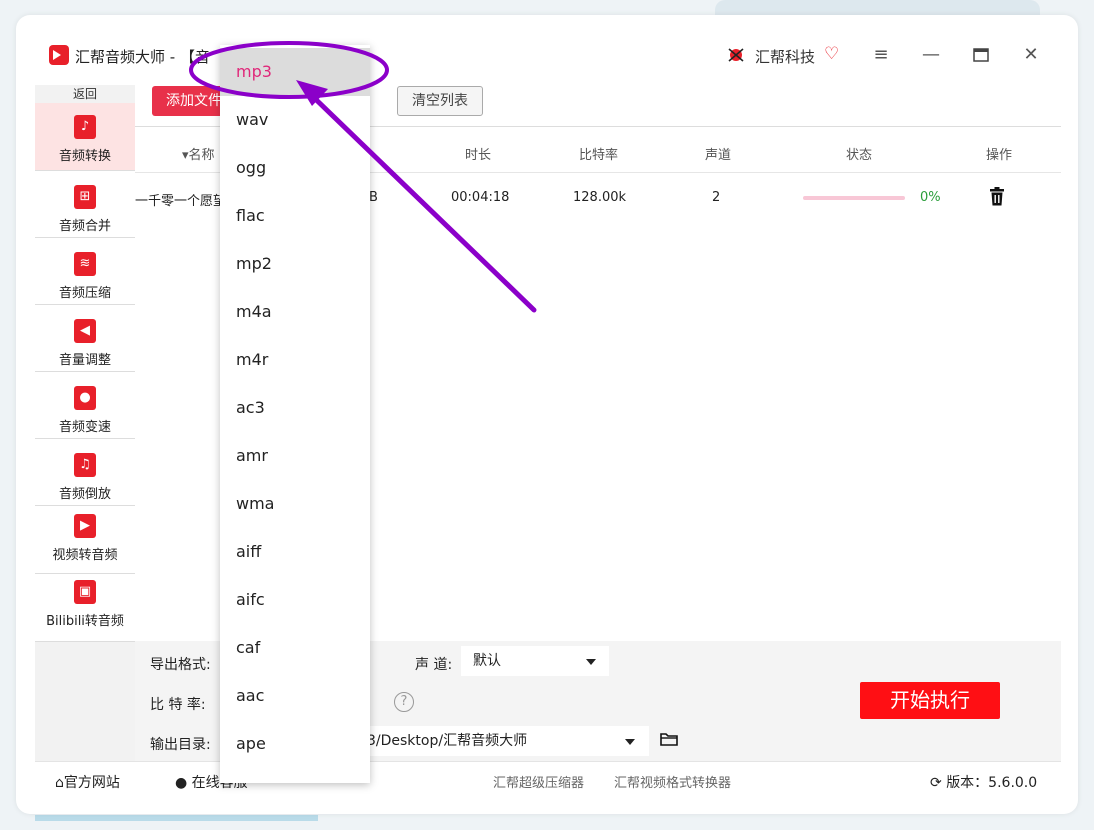  What do you see at coordinates (295, 72) in the screenshot?
I see `format-option-mp3: mp3` at bounding box center [295, 72].